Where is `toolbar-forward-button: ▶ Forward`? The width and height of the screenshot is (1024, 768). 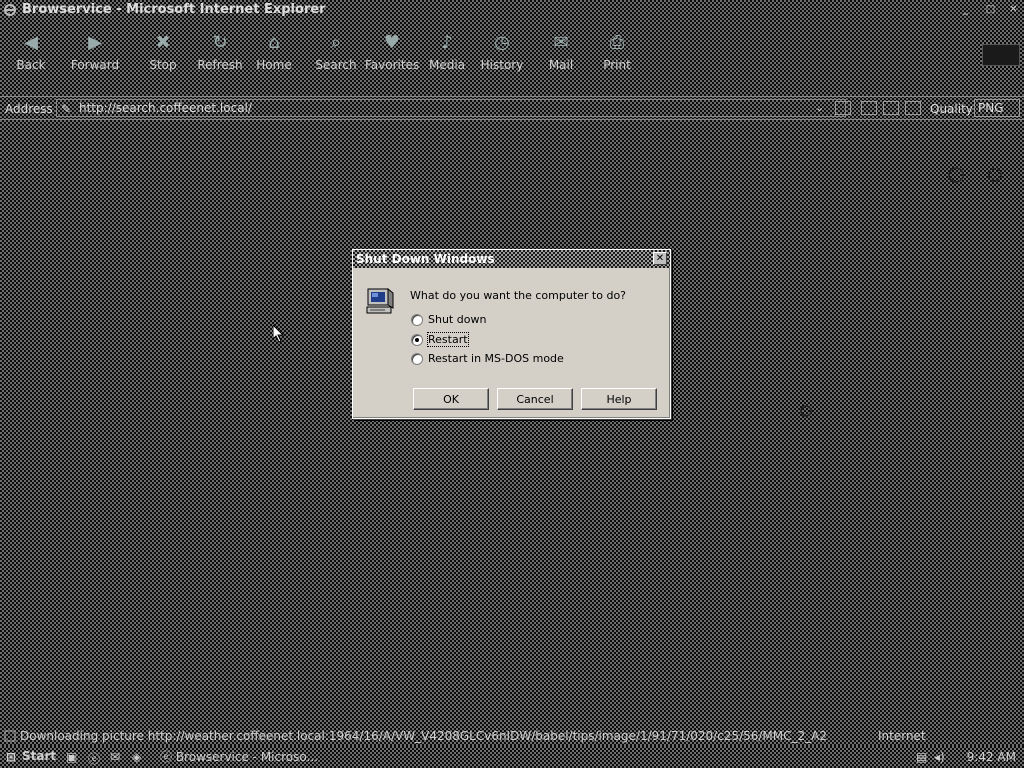 toolbar-forward-button: ▶ Forward is located at coordinates (95, 62).